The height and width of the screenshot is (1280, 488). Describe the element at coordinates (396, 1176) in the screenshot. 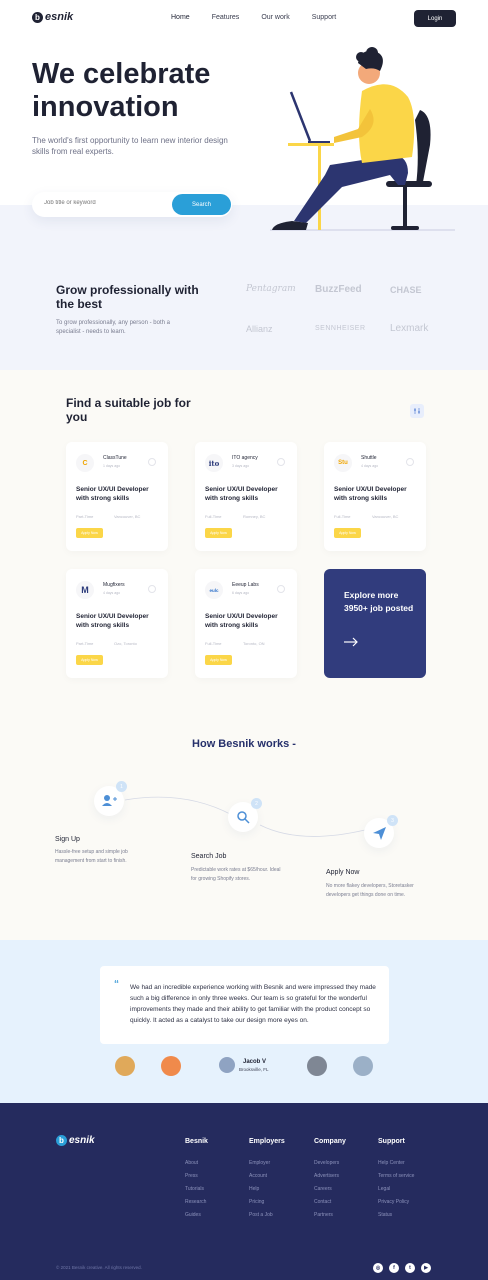

I see `footer-link: Terms of service` at that location.